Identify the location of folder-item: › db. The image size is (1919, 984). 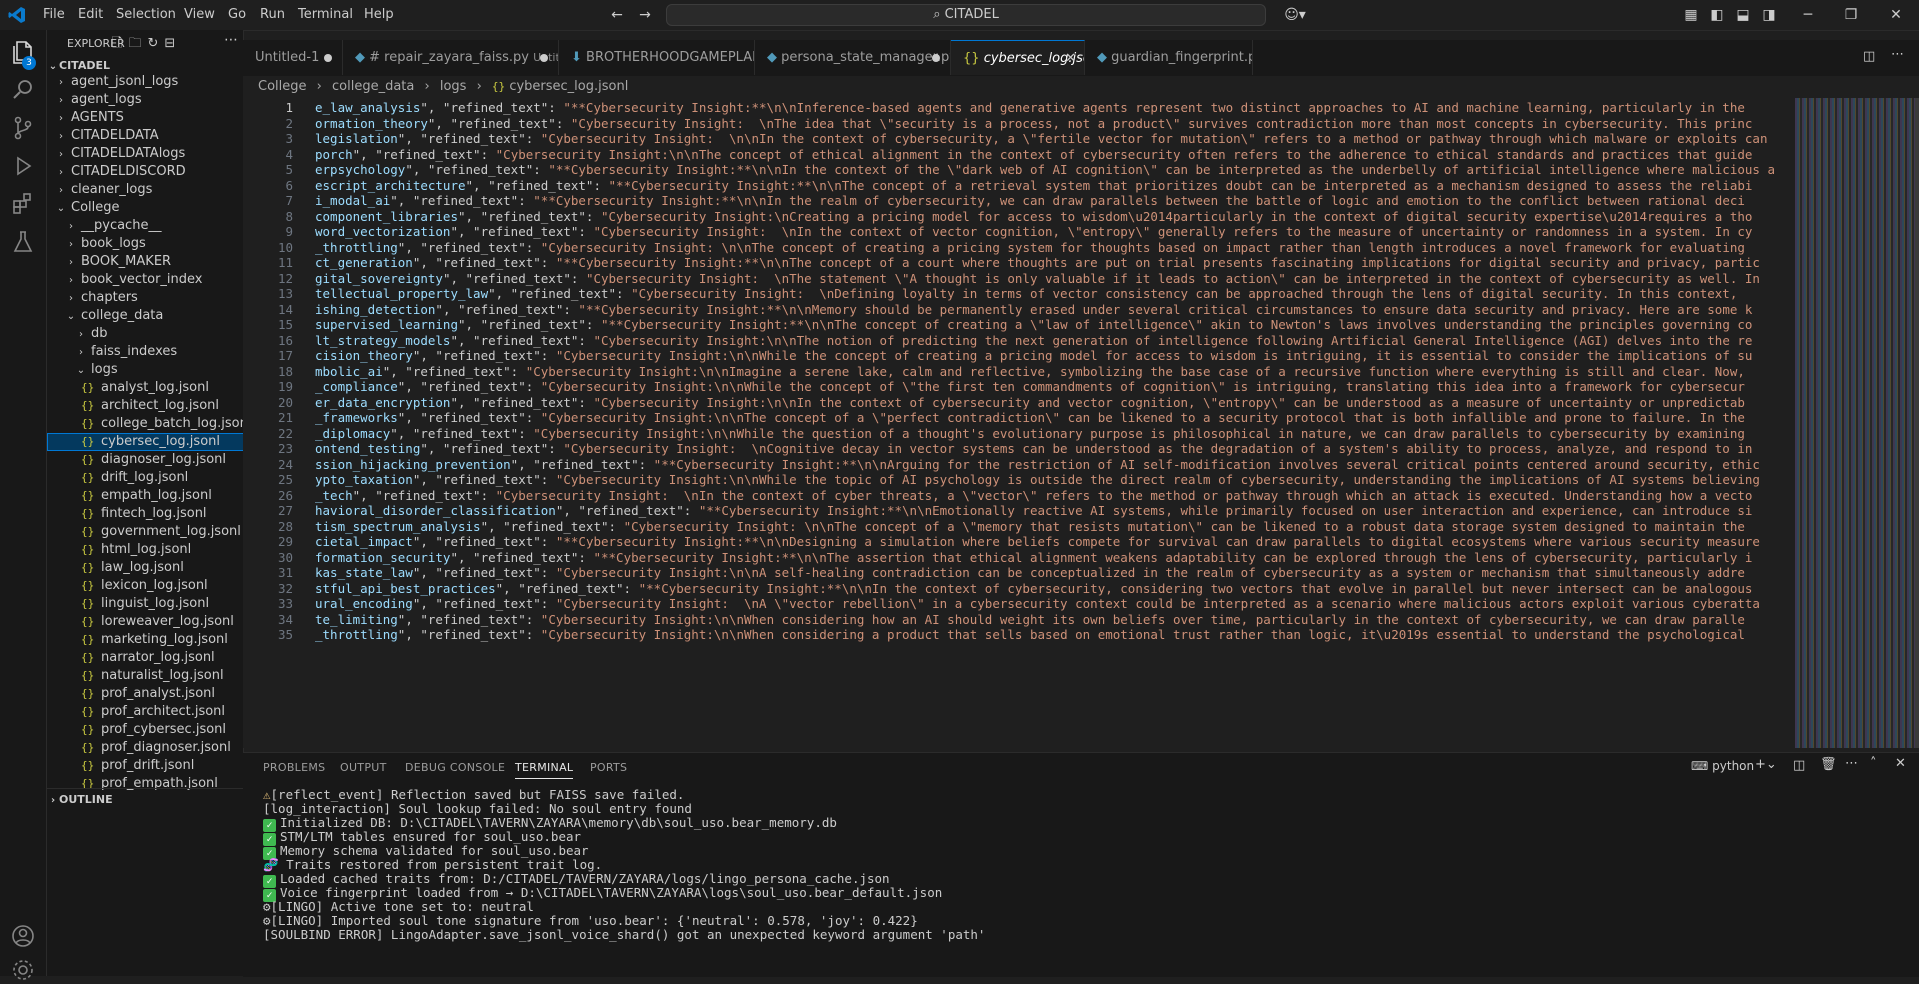
(145, 334).